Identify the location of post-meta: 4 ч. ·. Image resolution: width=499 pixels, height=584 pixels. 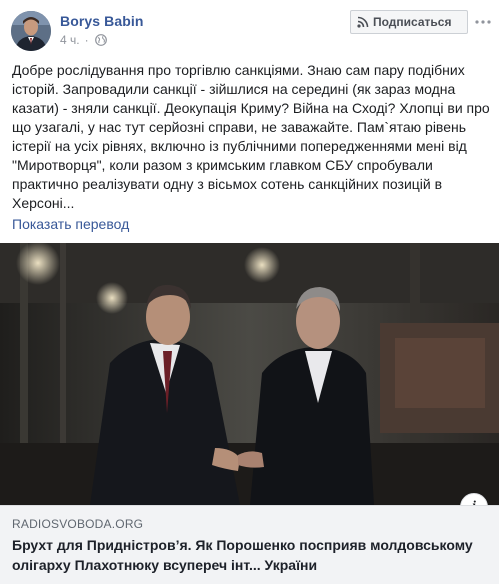
(83, 40).